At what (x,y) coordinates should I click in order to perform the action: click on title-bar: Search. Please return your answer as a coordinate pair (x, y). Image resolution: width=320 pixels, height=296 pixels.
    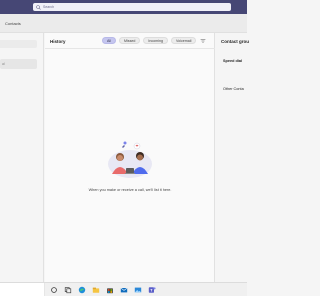
    Looking at the image, I should click on (123, 7).